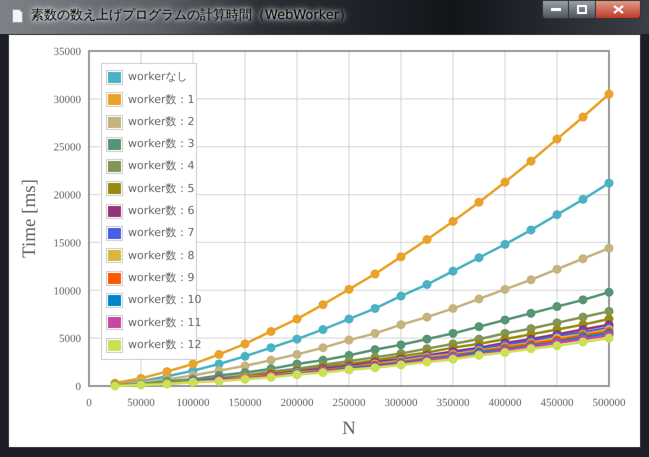 Image resolution: width=649 pixels, height=457 pixels. Describe the element at coordinates (67, 291) in the screenshot. I see `y-tick-label: 10000` at that location.